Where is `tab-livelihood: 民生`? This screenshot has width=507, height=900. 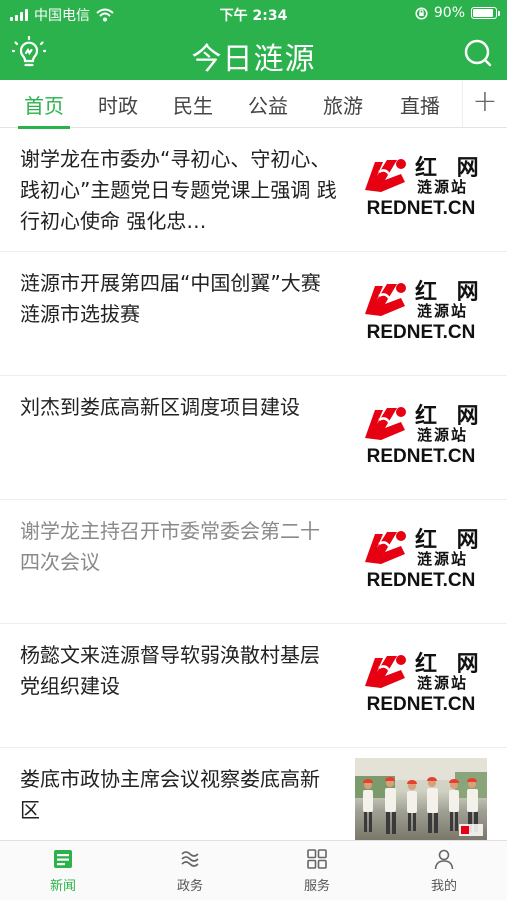
tab-livelihood: 民生 is located at coordinates (193, 109).